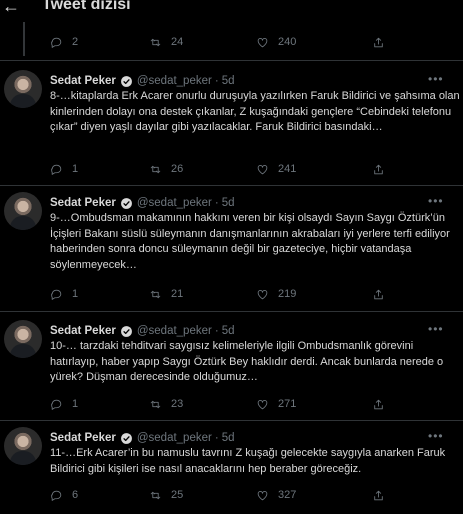 The height and width of the screenshot is (514, 463). Describe the element at coordinates (287, 404) in the screenshot. I see `like-count: 271` at that location.